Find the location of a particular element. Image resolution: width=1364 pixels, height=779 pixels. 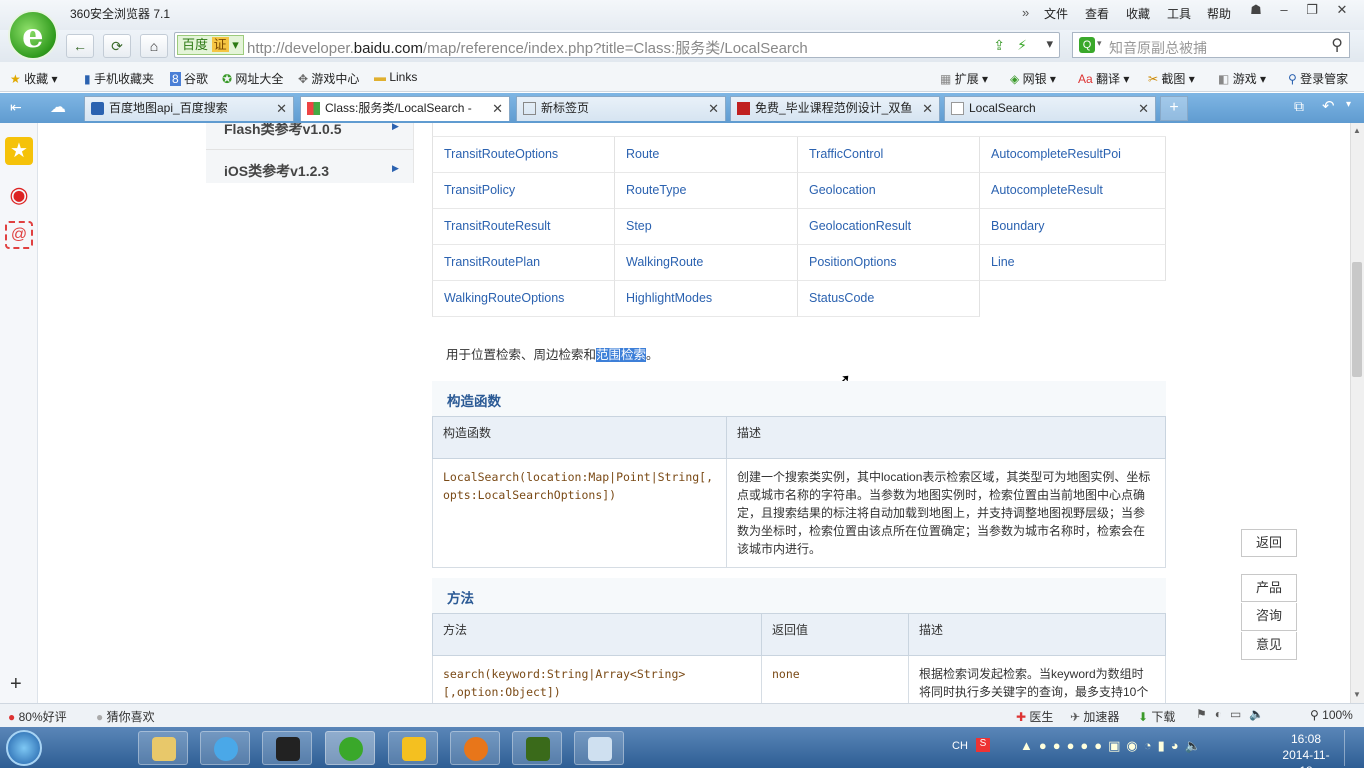

tab-baidu-search: 百度地图api_百度搜索 ✕ is located at coordinates (189, 108).